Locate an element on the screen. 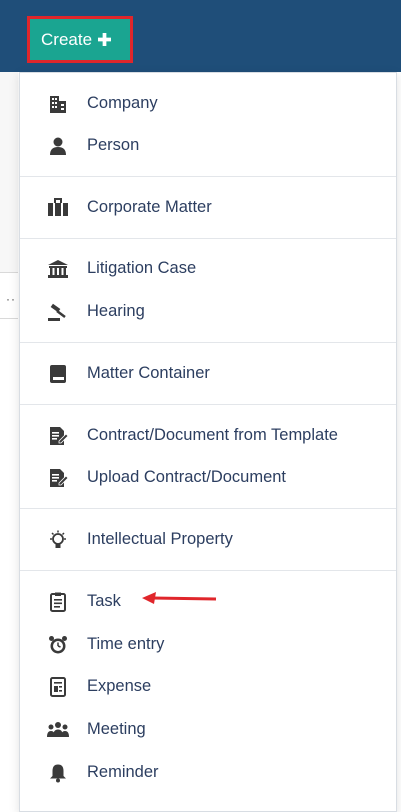  menu-item-label: Upload Contract/Document is located at coordinates (187, 477).